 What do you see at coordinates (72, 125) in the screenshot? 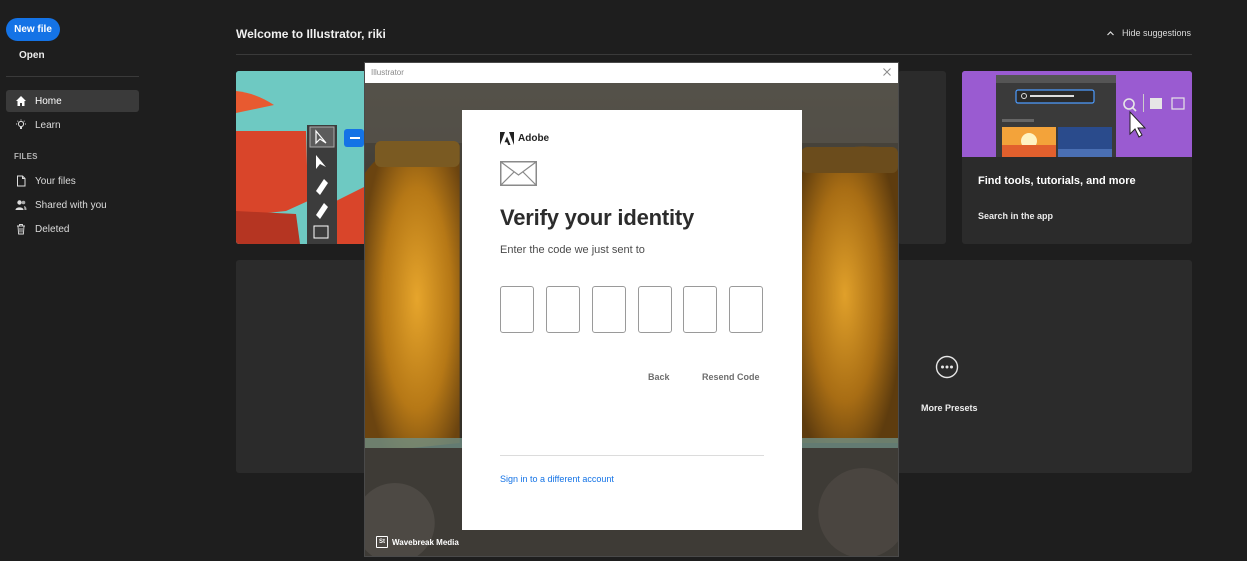
I see `sidebar-item-learn: Learn` at bounding box center [72, 125].